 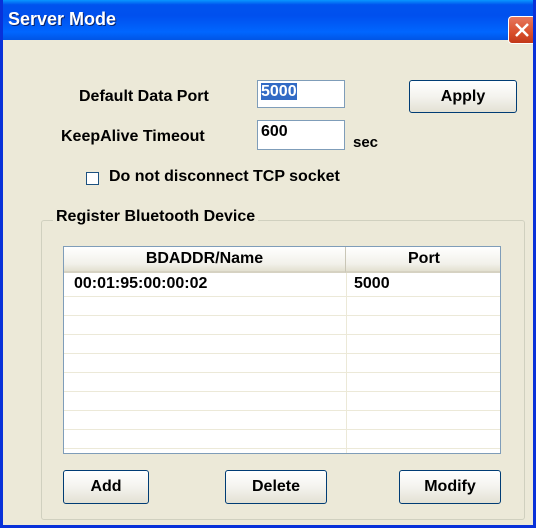 I want to click on apply-button-label: Apply, so click(x=463, y=96).